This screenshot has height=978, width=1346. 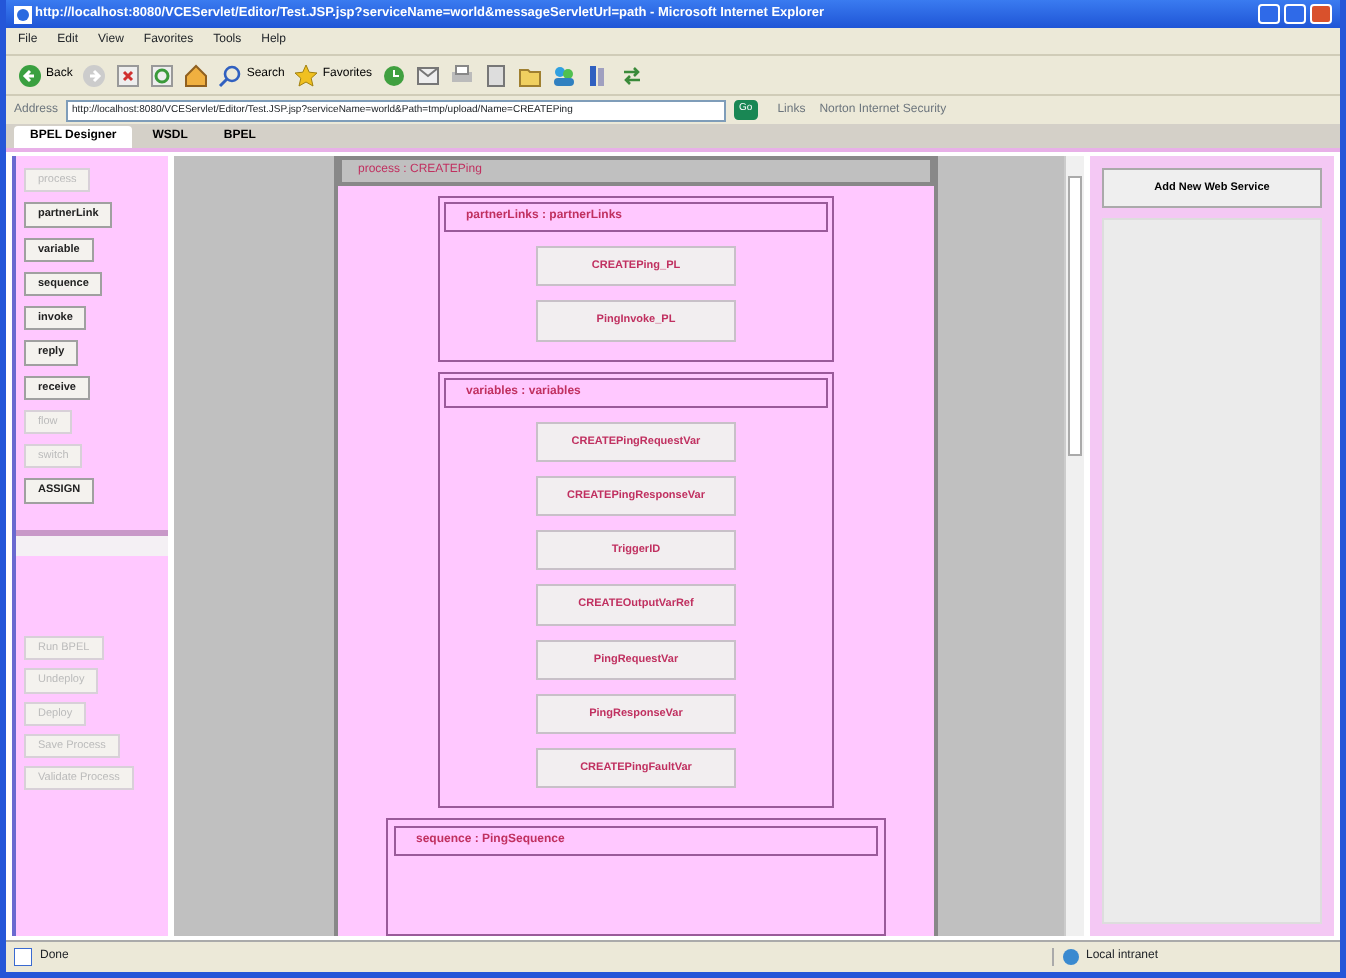 I want to click on maximize-button, so click(x=1295, y=14).